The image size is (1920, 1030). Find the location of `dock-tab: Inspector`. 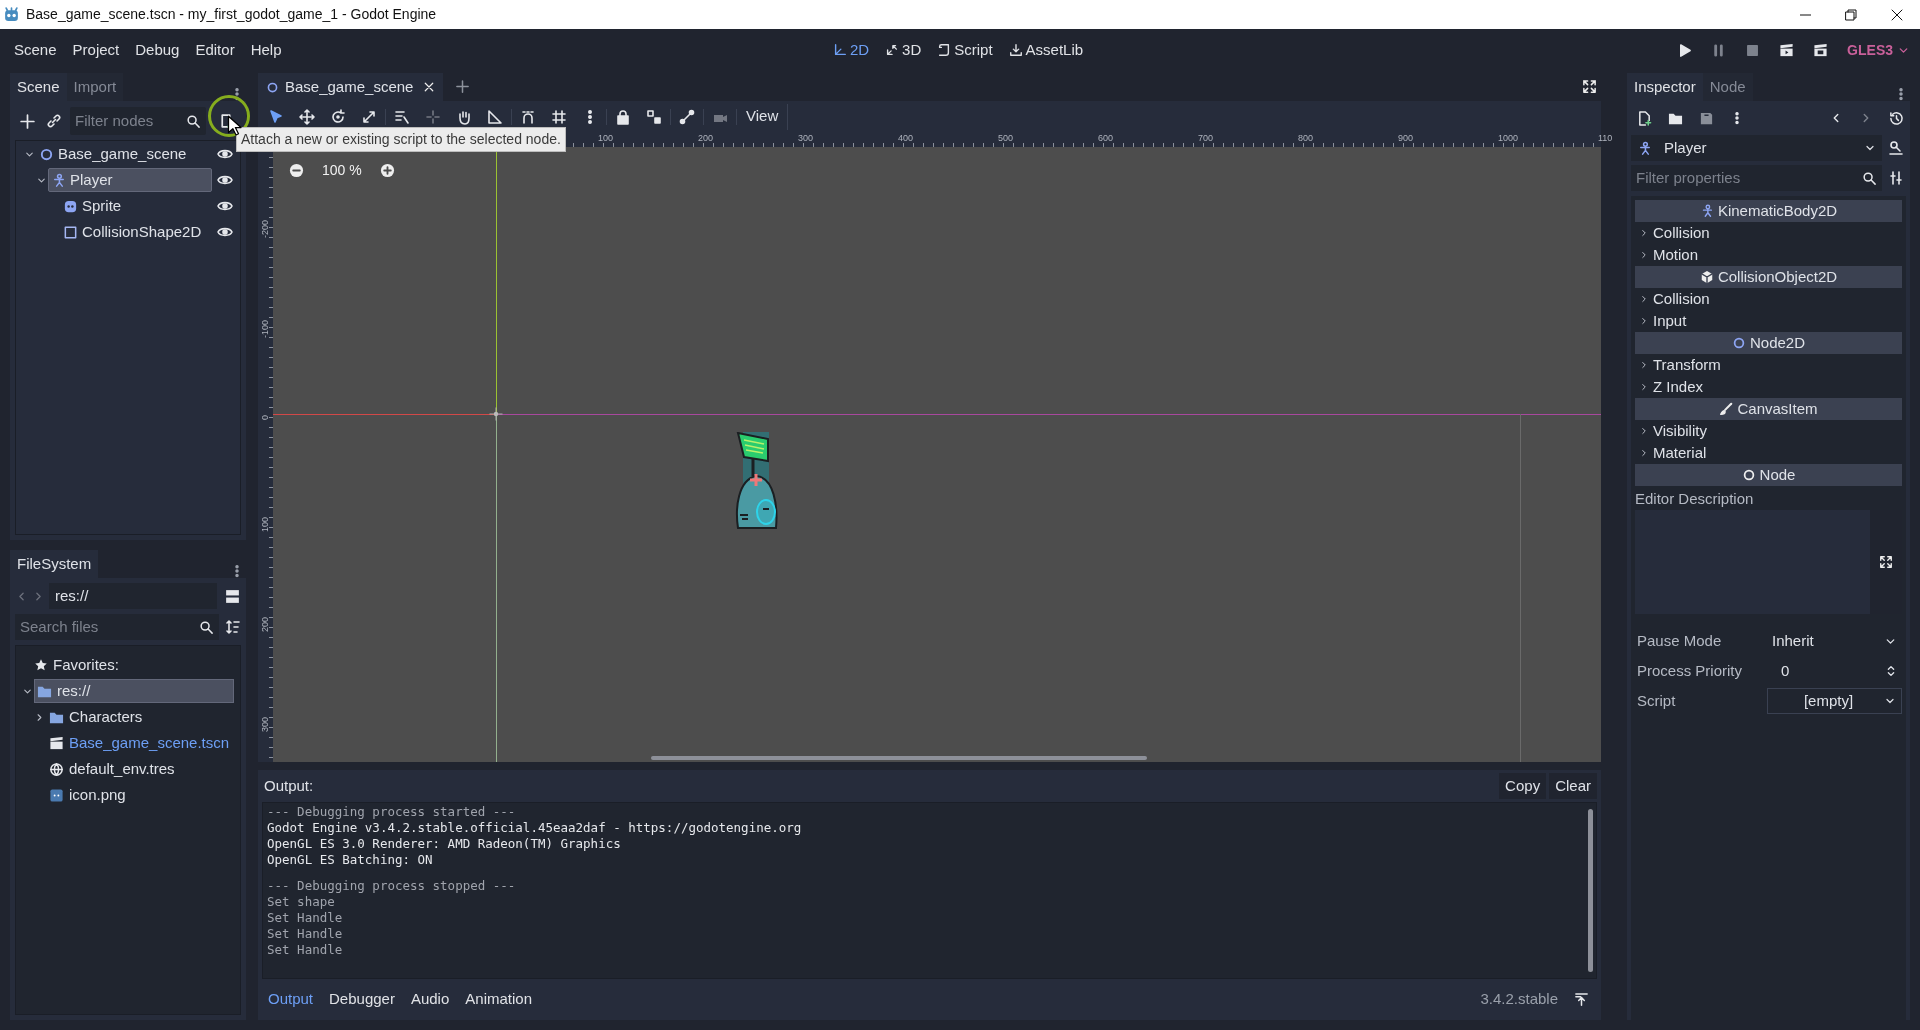

dock-tab: Inspector is located at coordinates (1665, 87).